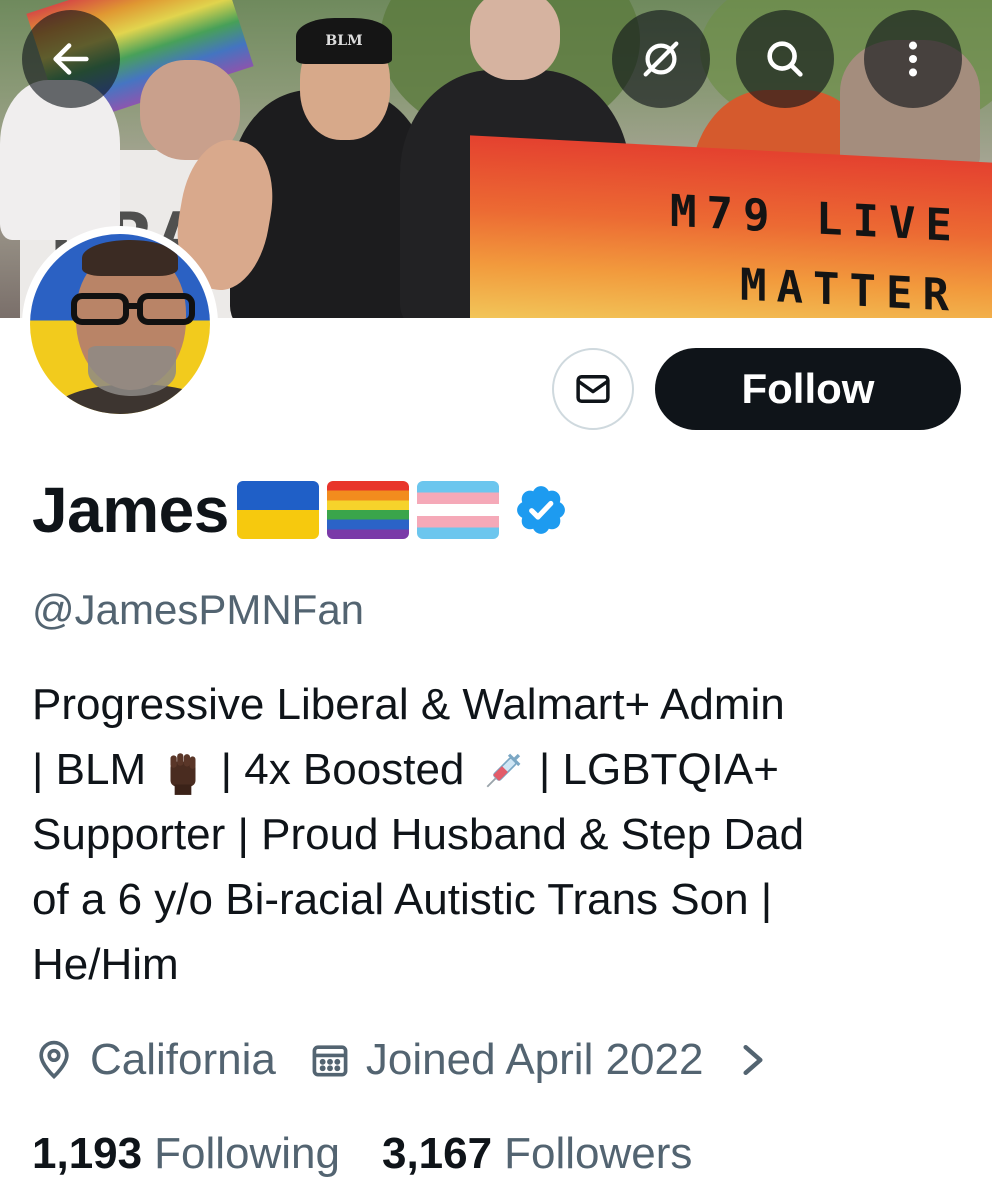 The image size is (992, 1200). I want to click on calendar-icon, so click(330, 1061).